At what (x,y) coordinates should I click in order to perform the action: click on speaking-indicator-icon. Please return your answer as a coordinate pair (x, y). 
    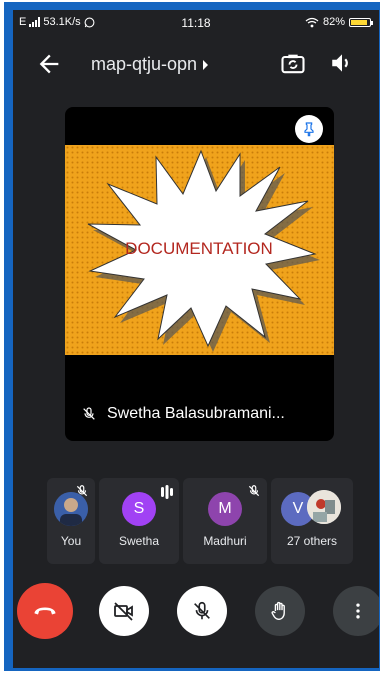
    Looking at the image, I should click on (167, 492).